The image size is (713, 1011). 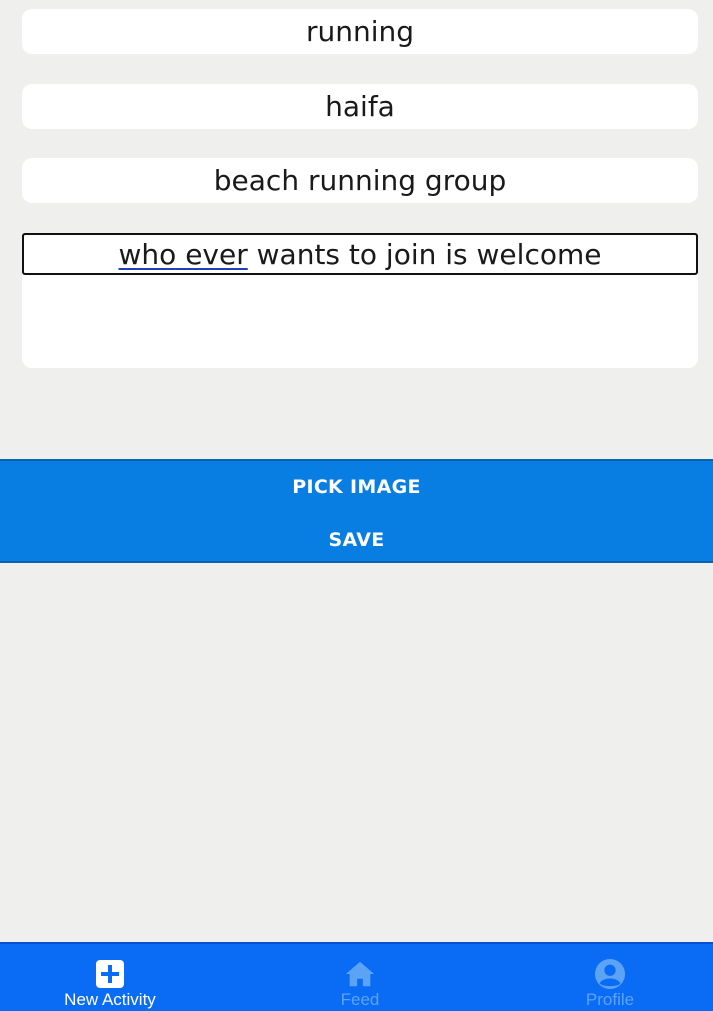 I want to click on title-field: beach running group, so click(x=360, y=180).